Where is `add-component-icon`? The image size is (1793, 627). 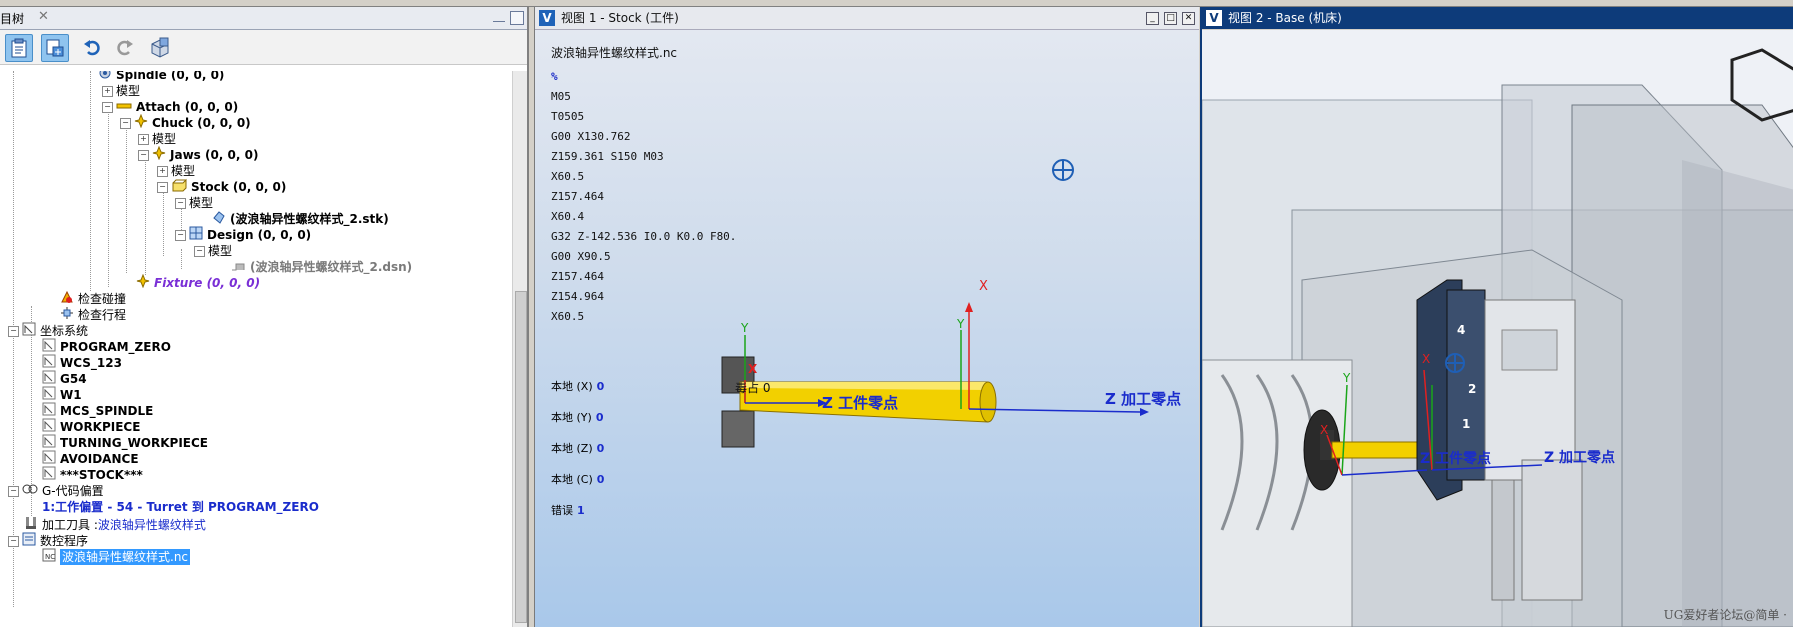
add-component-icon is located at coordinates (55, 48).